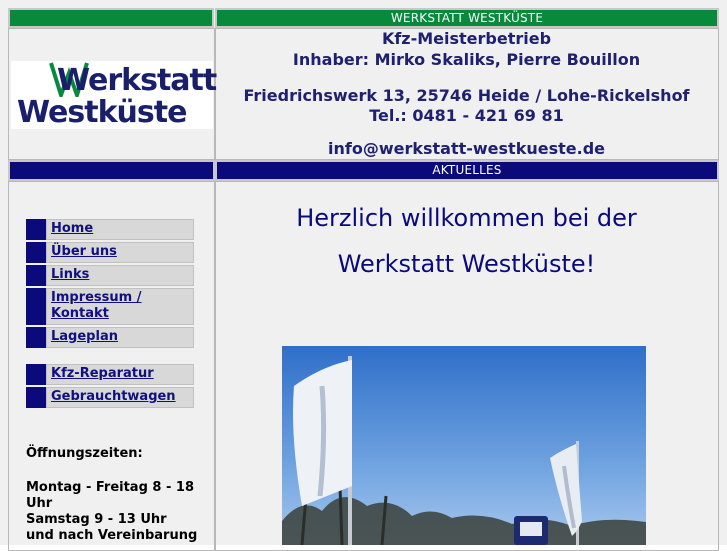  I want to click on company-owners: Inhaber: Mirko Skaliks, Pierre Bouillon, so click(466, 59).